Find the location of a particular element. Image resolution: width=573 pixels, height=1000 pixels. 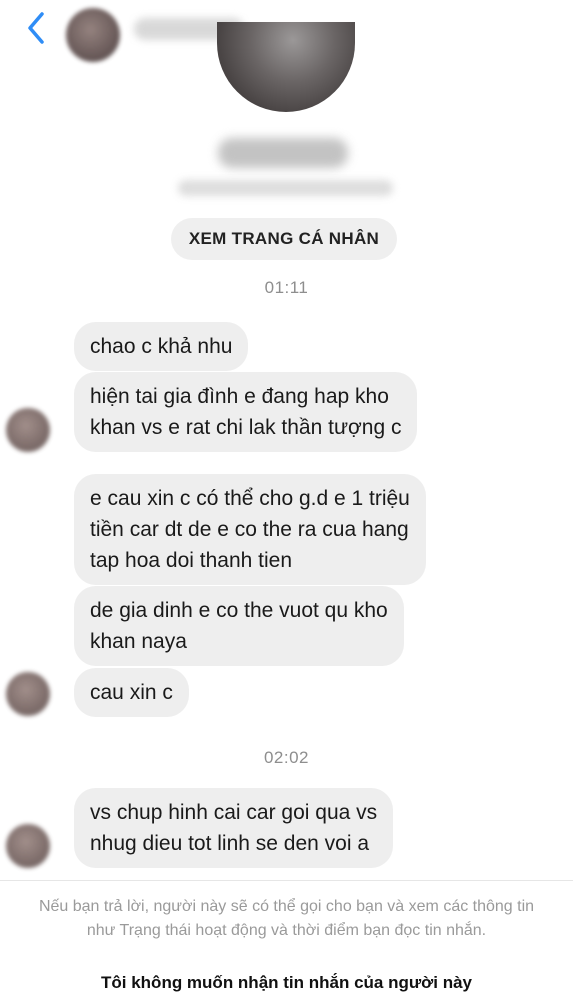

profile-subtitle-redacted is located at coordinates (285, 188).